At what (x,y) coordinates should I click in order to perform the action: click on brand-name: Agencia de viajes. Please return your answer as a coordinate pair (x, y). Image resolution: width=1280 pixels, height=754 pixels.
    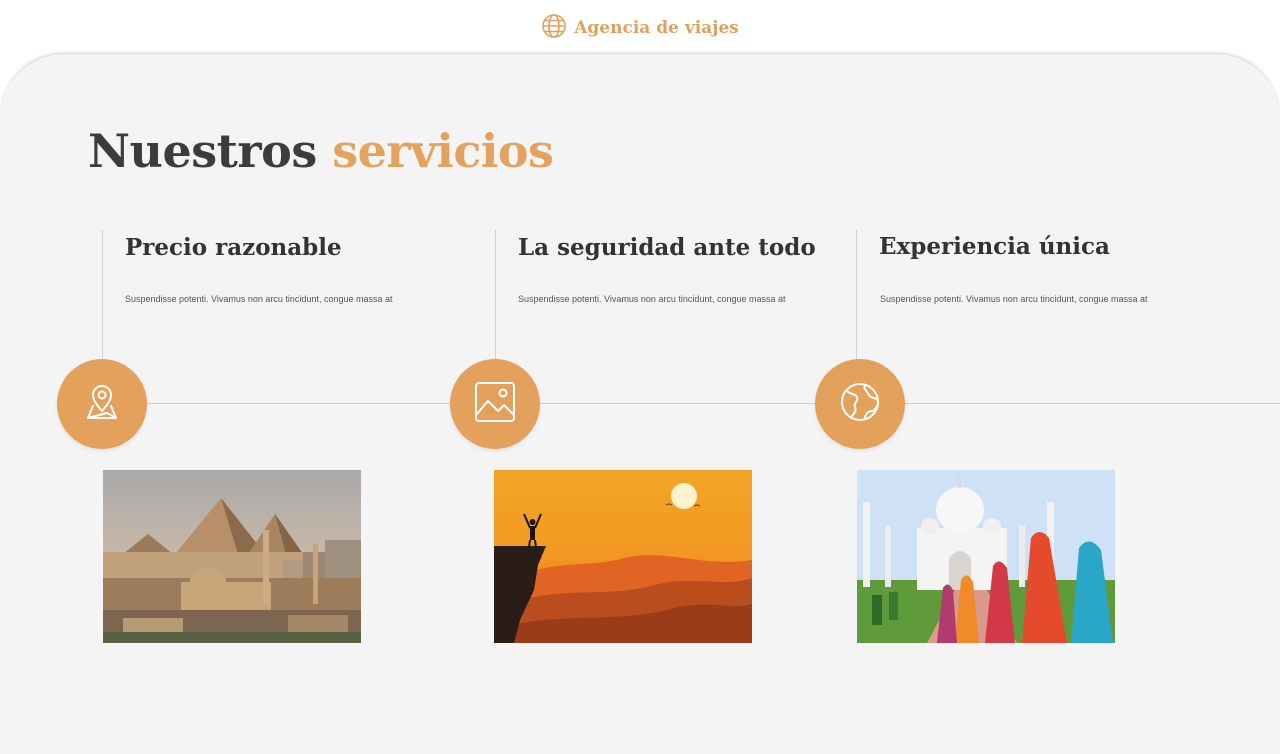
    Looking at the image, I should click on (656, 28).